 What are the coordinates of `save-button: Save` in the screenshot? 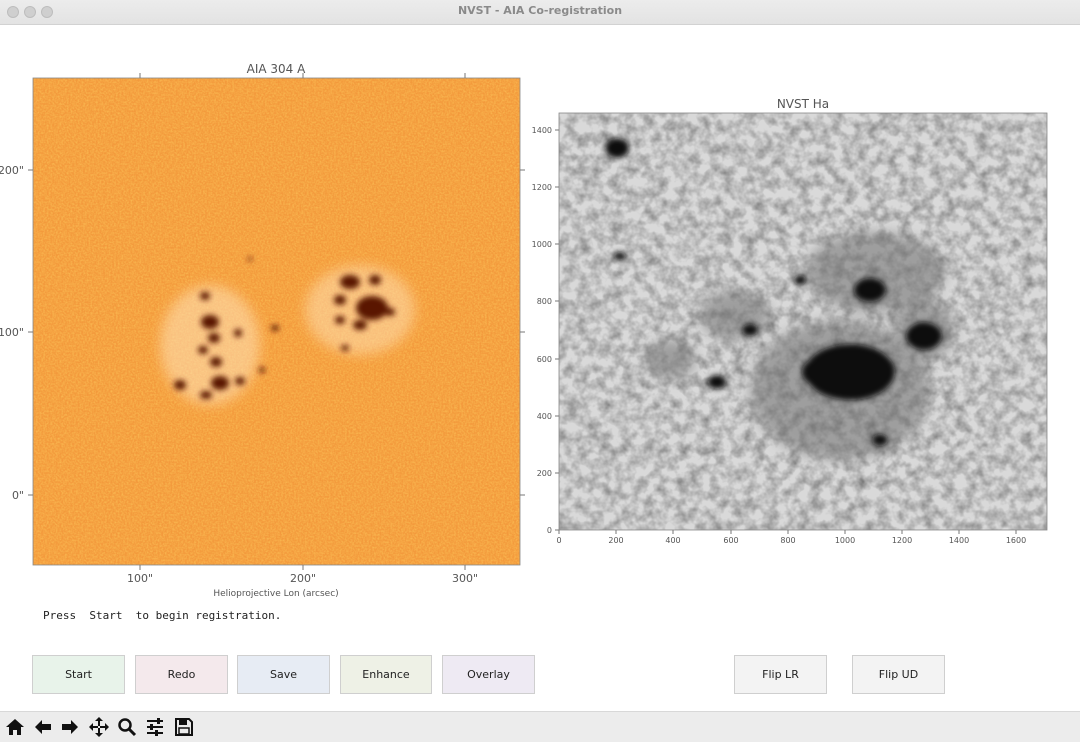 It's located at (283, 674).